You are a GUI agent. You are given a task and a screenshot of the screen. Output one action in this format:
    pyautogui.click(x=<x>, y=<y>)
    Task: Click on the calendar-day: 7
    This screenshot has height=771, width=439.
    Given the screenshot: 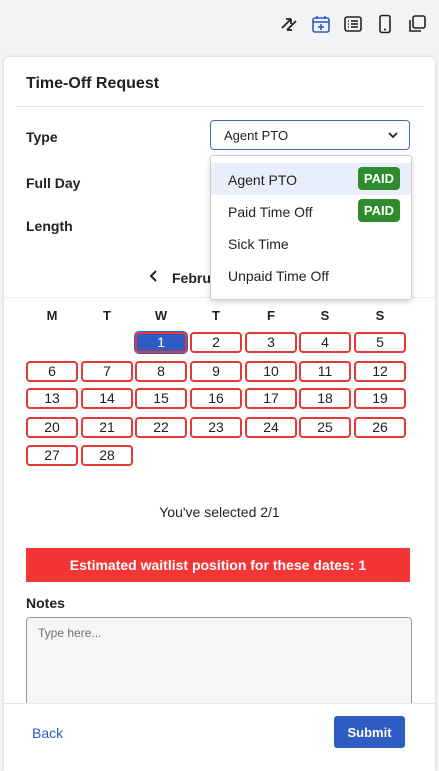 What is the action you would take?
    pyautogui.click(x=107, y=371)
    